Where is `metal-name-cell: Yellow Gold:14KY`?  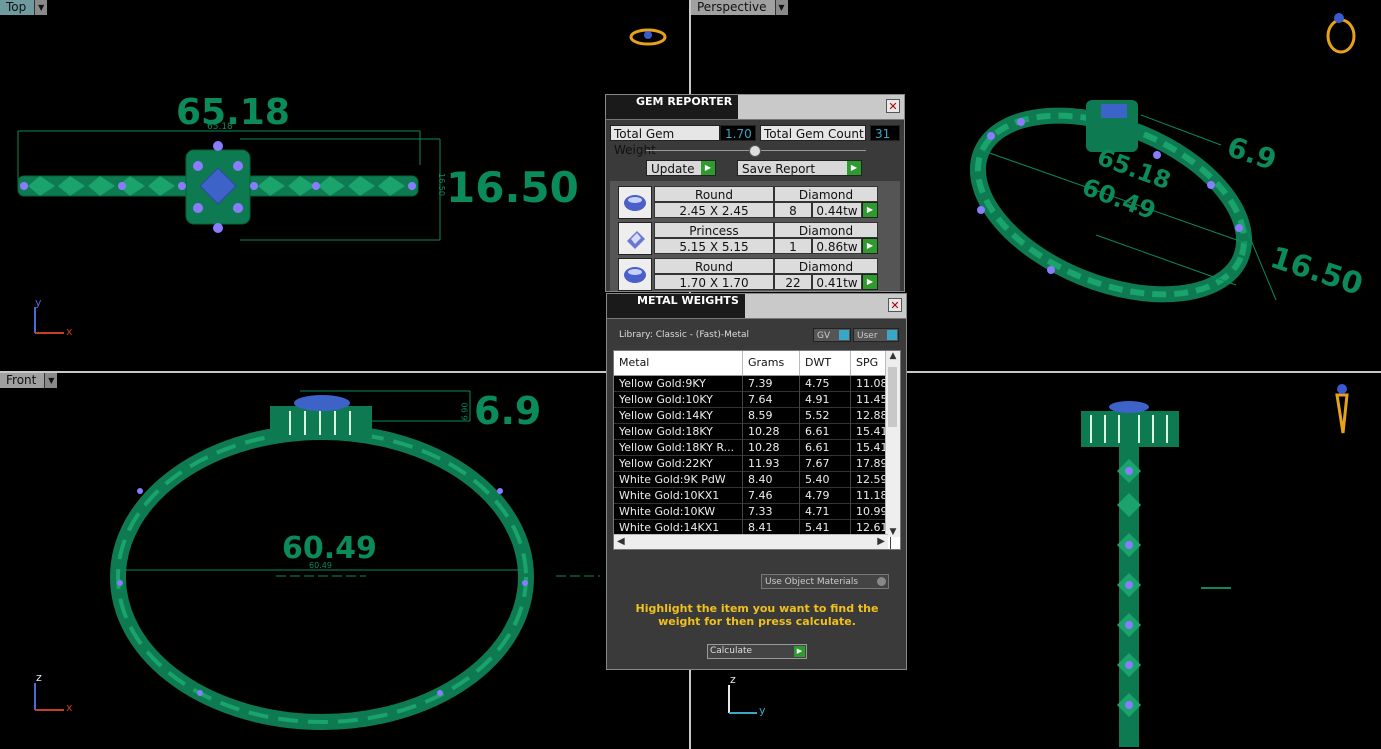 metal-name-cell: Yellow Gold:14KY is located at coordinates (678, 416).